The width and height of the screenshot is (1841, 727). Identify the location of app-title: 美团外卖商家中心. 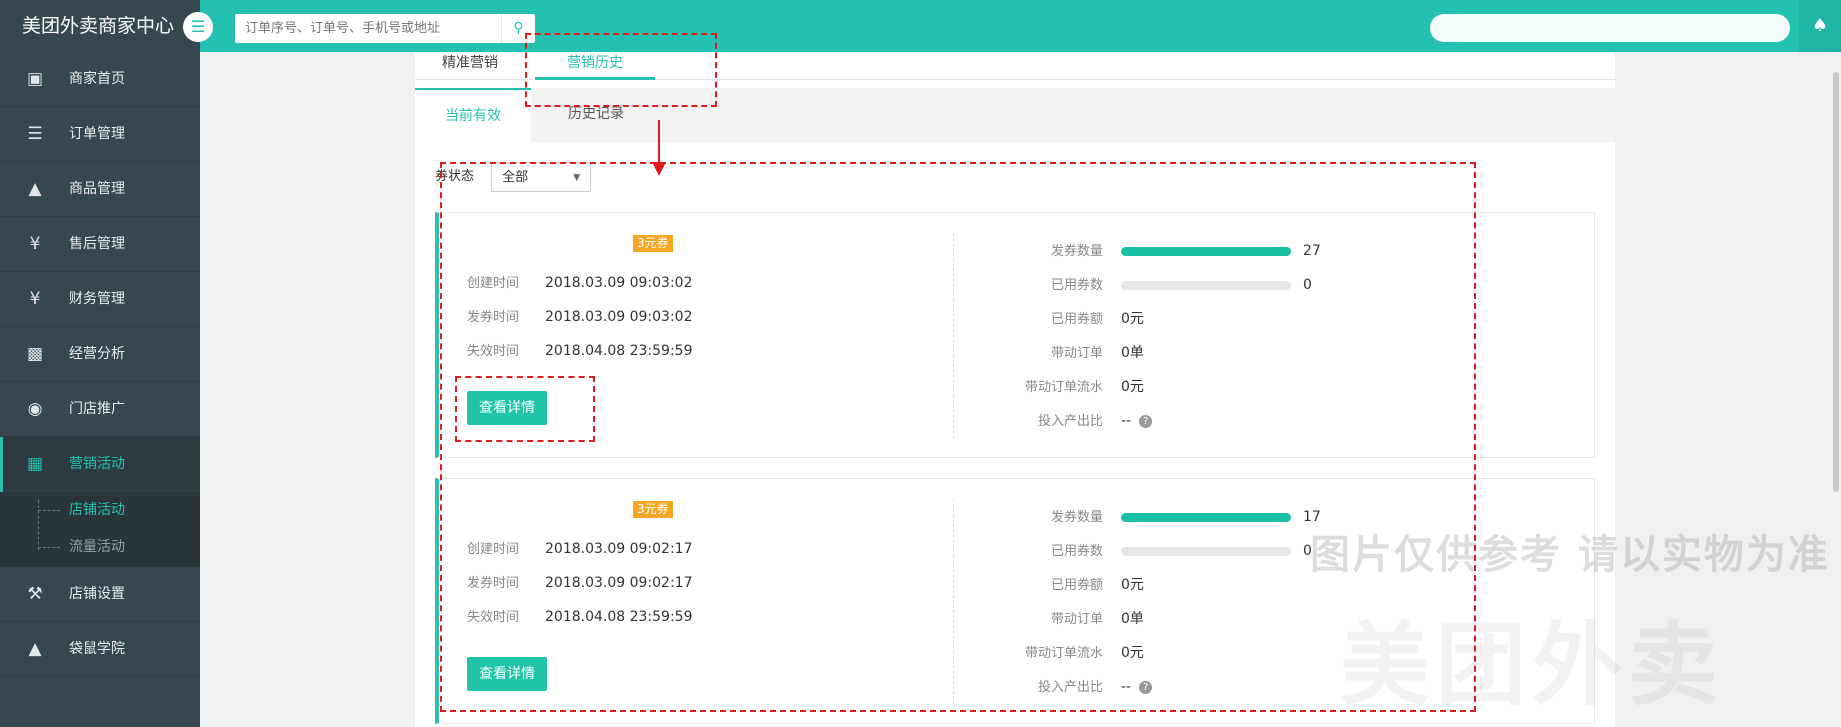
(100, 26).